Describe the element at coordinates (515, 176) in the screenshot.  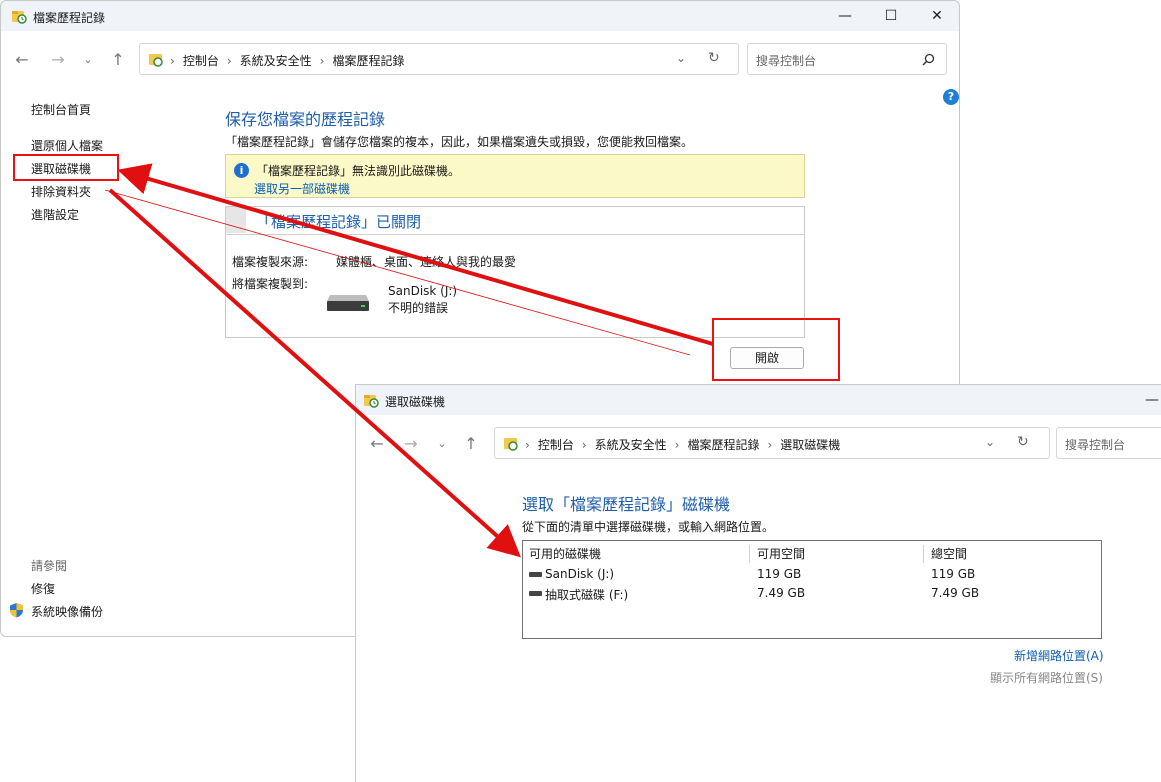
I see `warning-banner: i 「檔案歷程記錄」無法識別此磁碟機。 選取另一部磁碟機` at that location.